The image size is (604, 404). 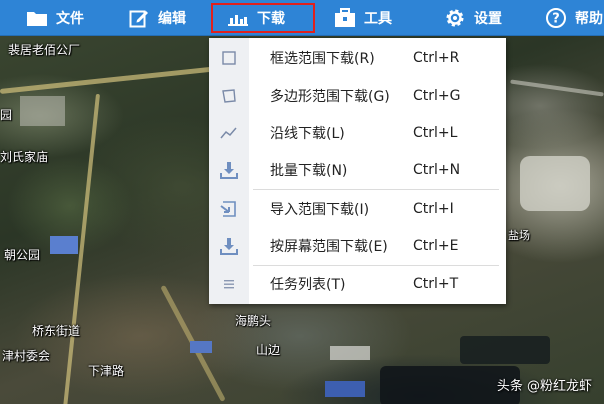 What do you see at coordinates (229, 96) in the screenshot?
I see `polygon-select-icon` at bounding box center [229, 96].